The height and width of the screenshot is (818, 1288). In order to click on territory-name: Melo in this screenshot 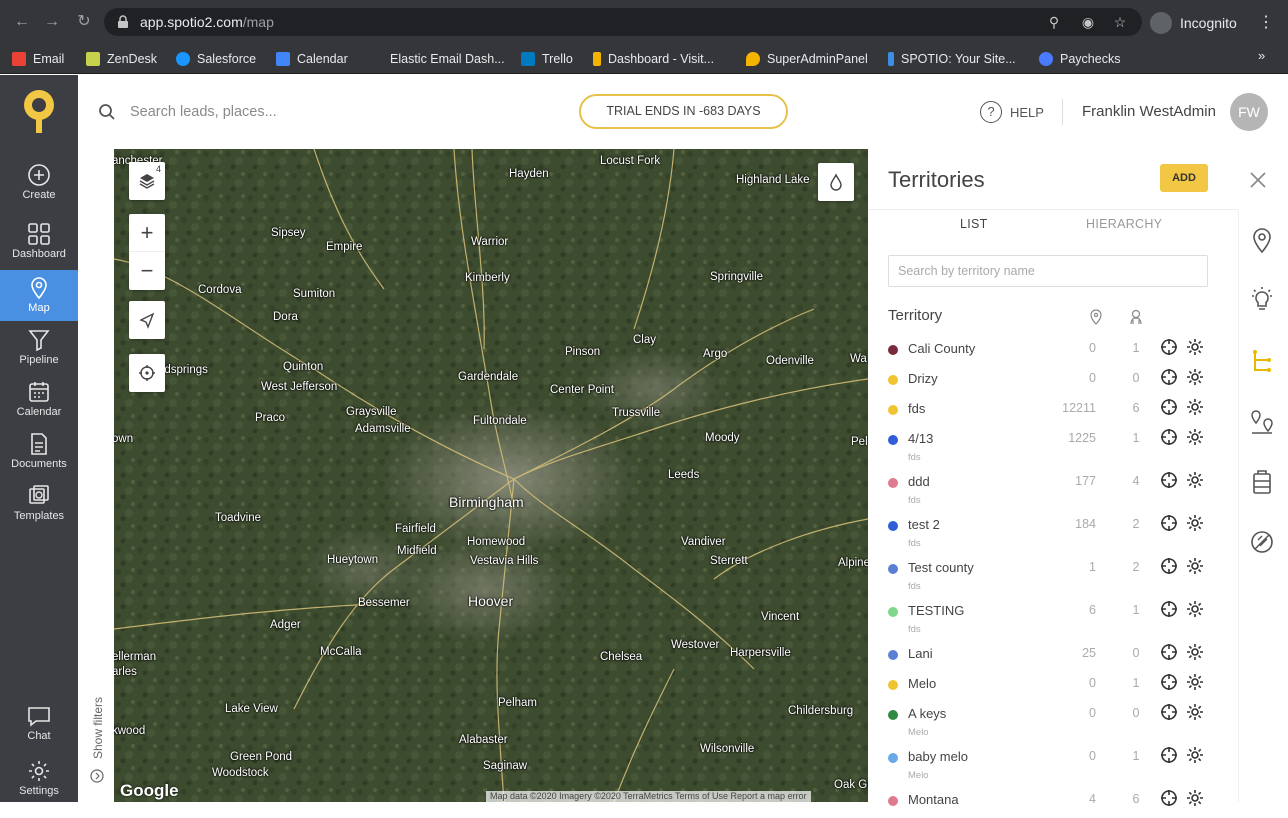, I will do `click(922, 683)`.